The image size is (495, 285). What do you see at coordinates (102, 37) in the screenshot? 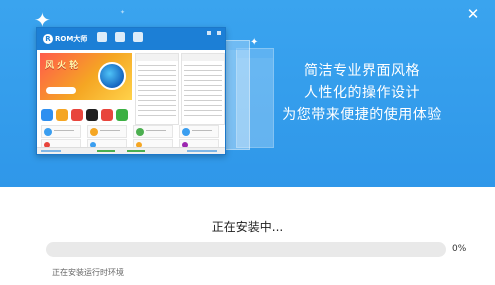
I see `home-icon` at bounding box center [102, 37].